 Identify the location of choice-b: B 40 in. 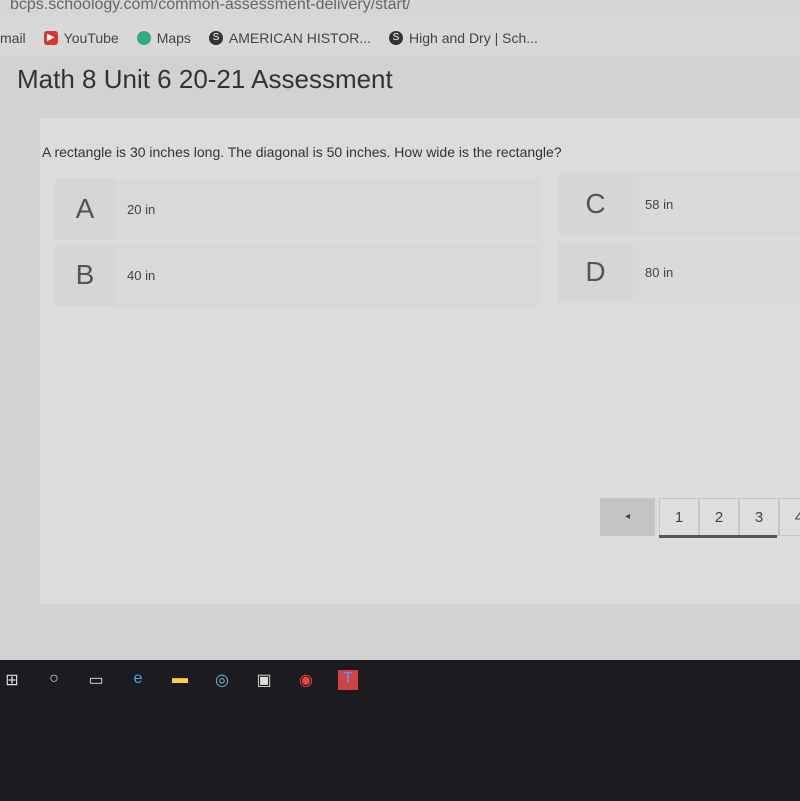
(297, 275).